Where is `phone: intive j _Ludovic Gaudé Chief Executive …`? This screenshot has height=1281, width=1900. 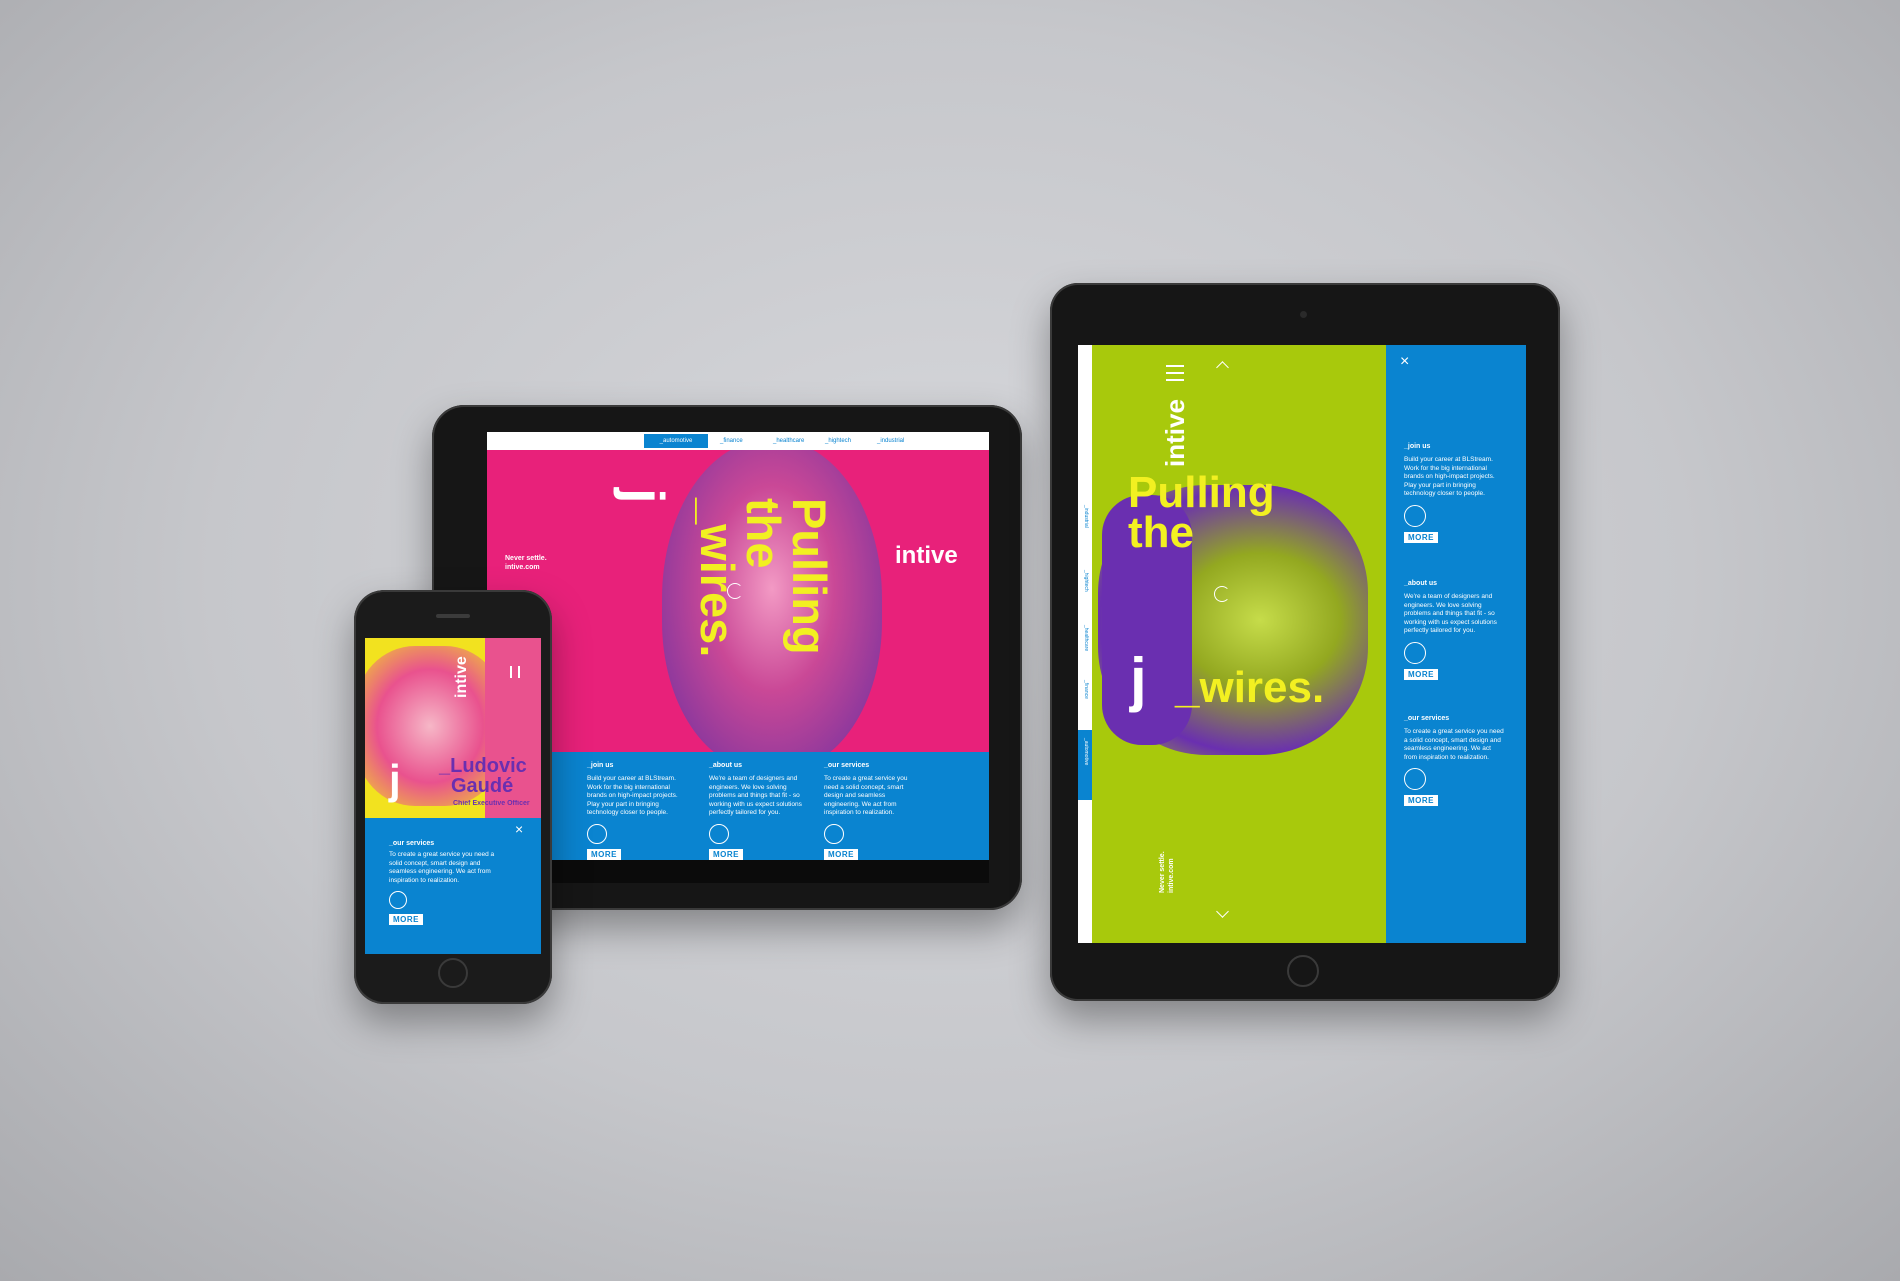
phone: intive j _Ludovic Gaudé Chief Executive … is located at coordinates (453, 797).